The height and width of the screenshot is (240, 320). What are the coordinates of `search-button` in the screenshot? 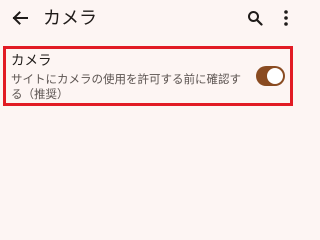 It's located at (255, 20).